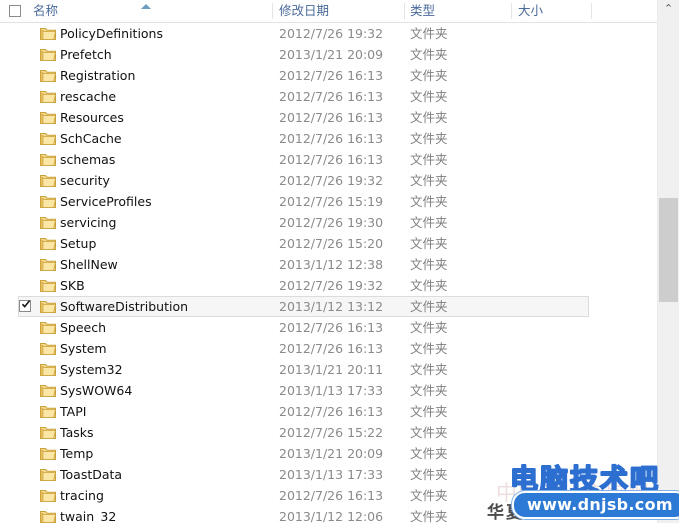 This screenshot has width=679, height=523. I want to click on select-all-checkbox, so click(15, 11).